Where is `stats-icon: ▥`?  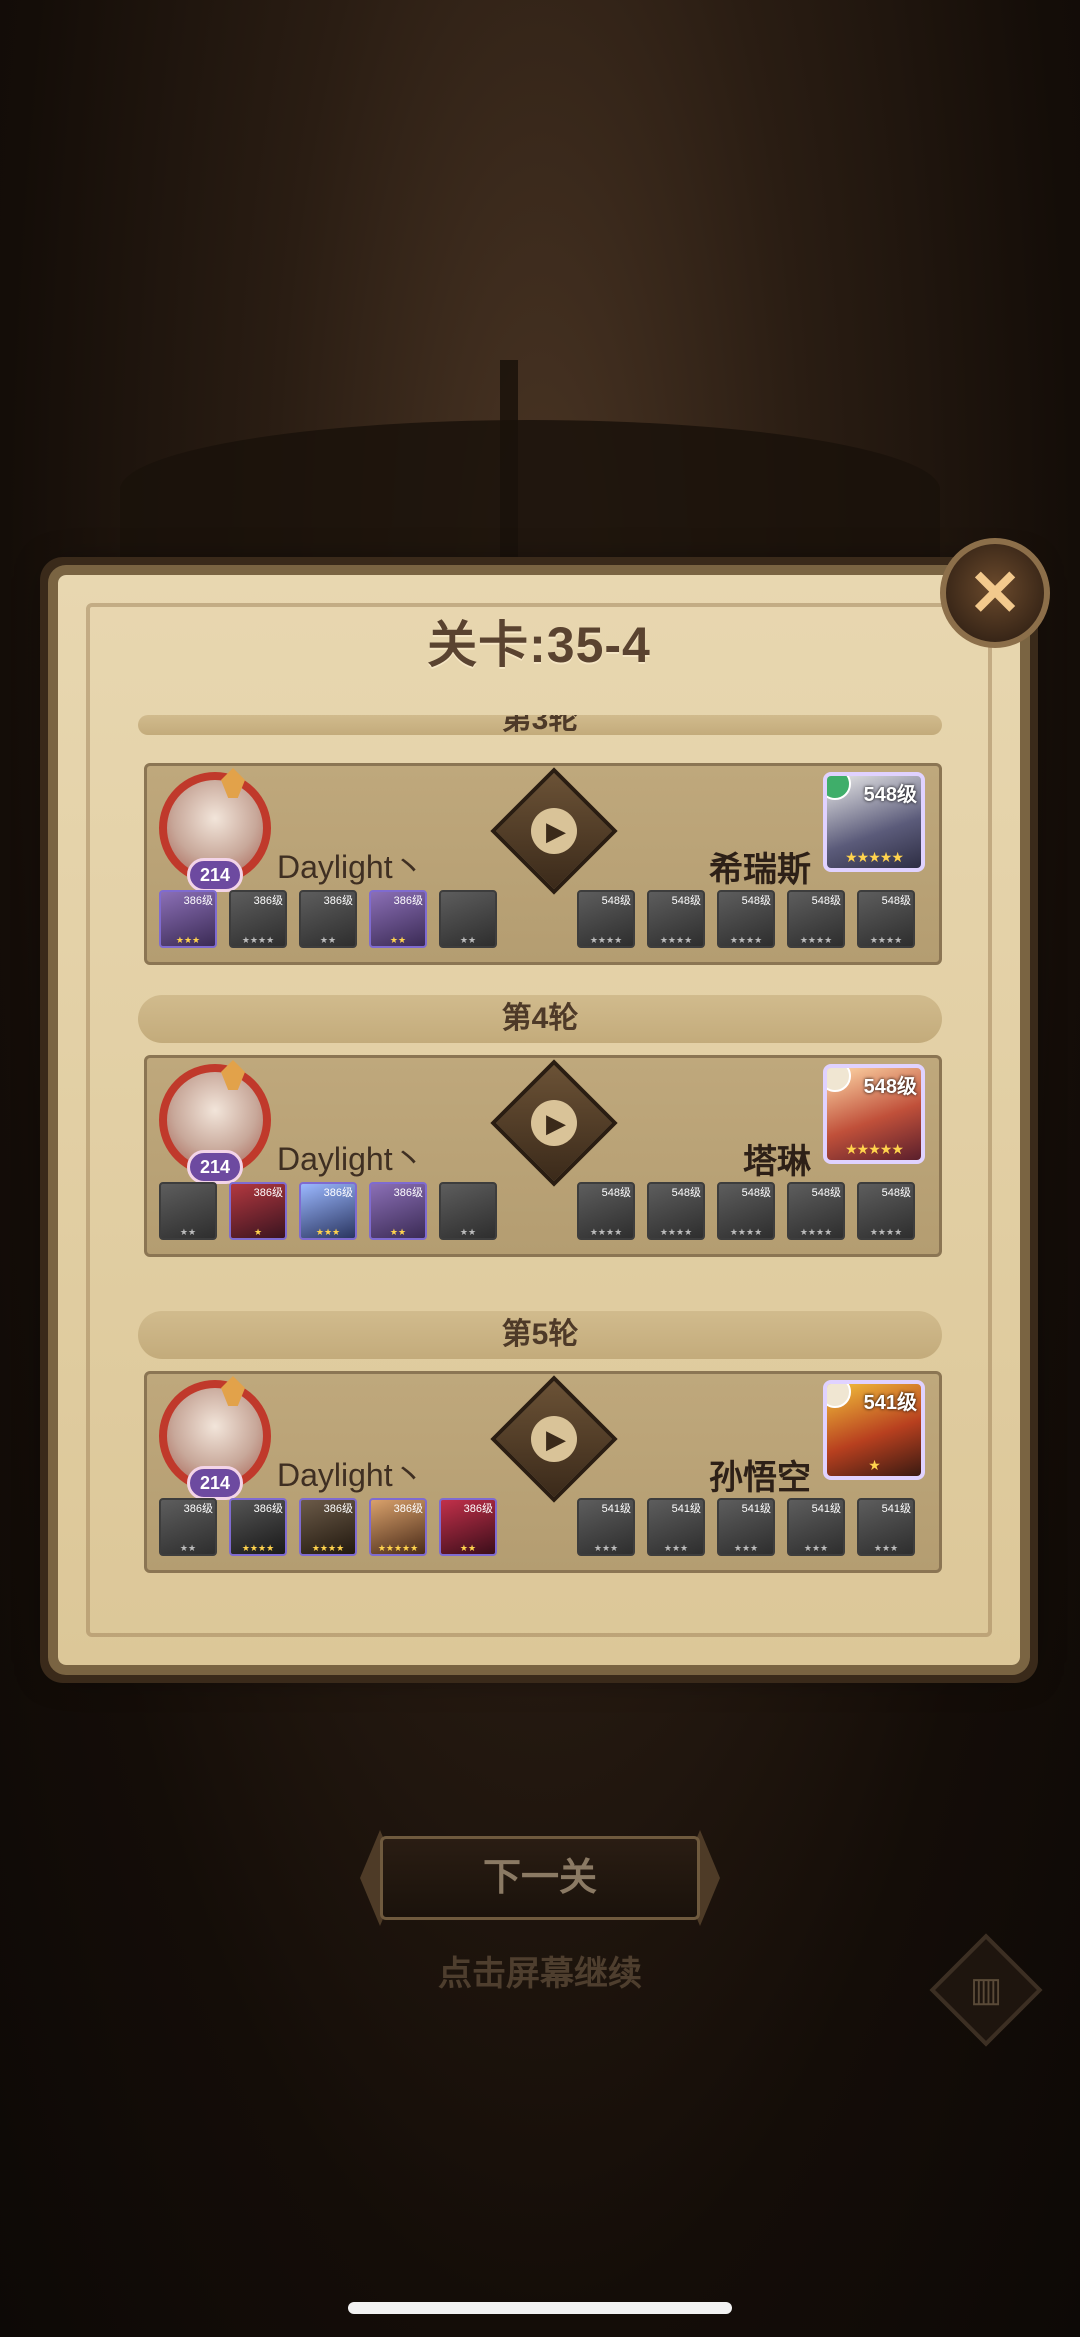 stats-icon: ▥ is located at coordinates (986, 1990).